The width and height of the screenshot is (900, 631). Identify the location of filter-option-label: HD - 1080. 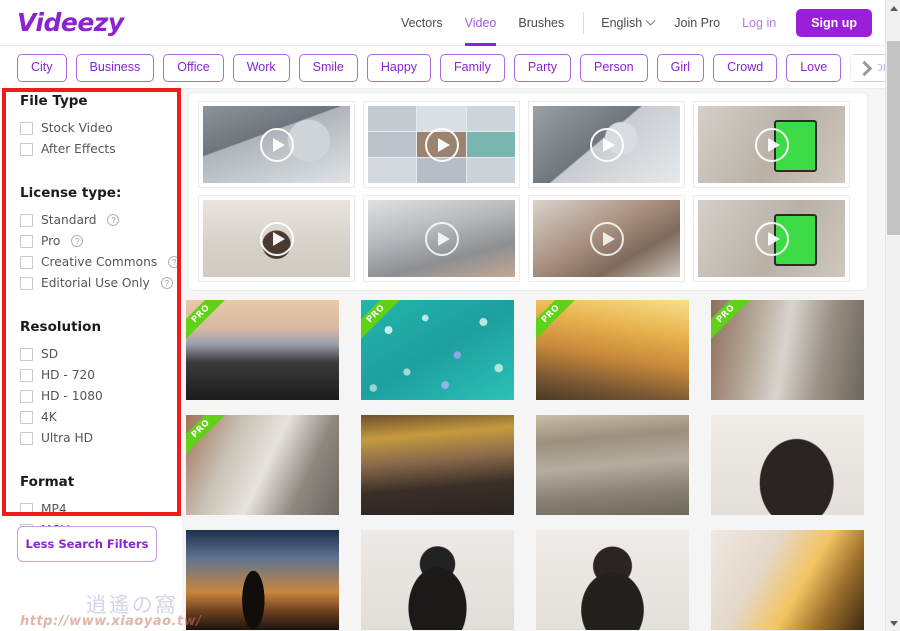
(72, 396).